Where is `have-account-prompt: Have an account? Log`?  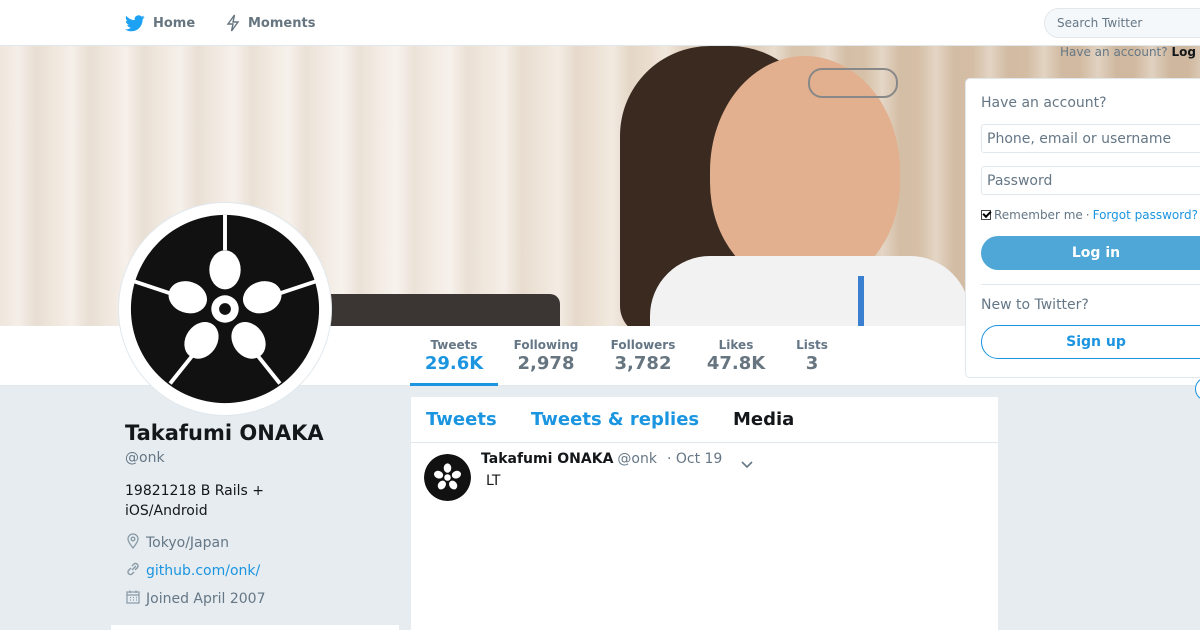 have-account-prompt: Have an account? Log is located at coordinates (1128, 52).